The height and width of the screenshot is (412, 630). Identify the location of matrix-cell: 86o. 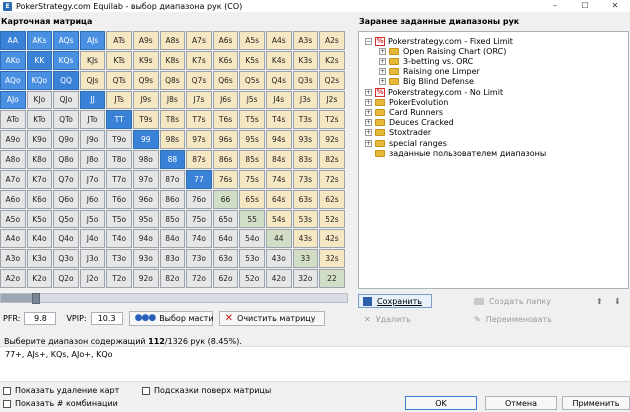
(172, 199).